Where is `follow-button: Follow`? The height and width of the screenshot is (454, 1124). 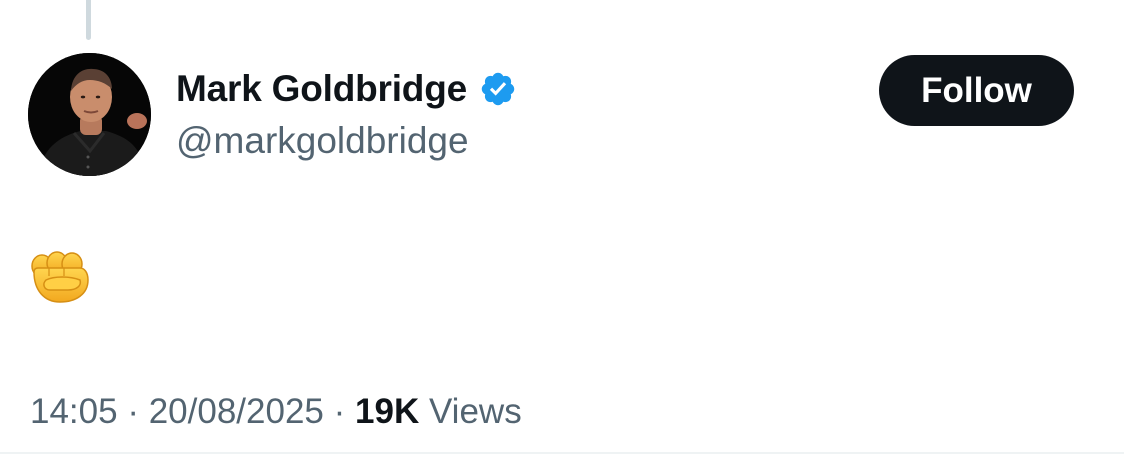
follow-button: Follow is located at coordinates (976, 90).